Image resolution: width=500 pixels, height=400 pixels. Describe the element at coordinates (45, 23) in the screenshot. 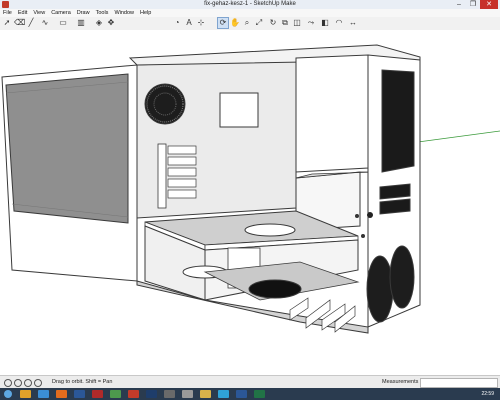

I see `freehand-tool-icon: ∿` at that location.